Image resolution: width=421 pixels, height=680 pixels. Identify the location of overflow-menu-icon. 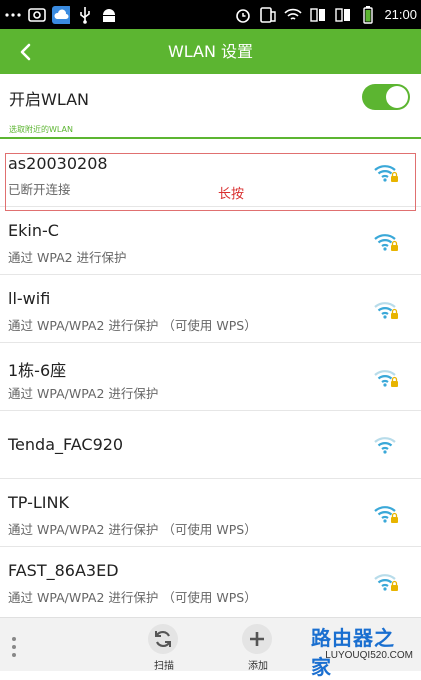
(14, 647).